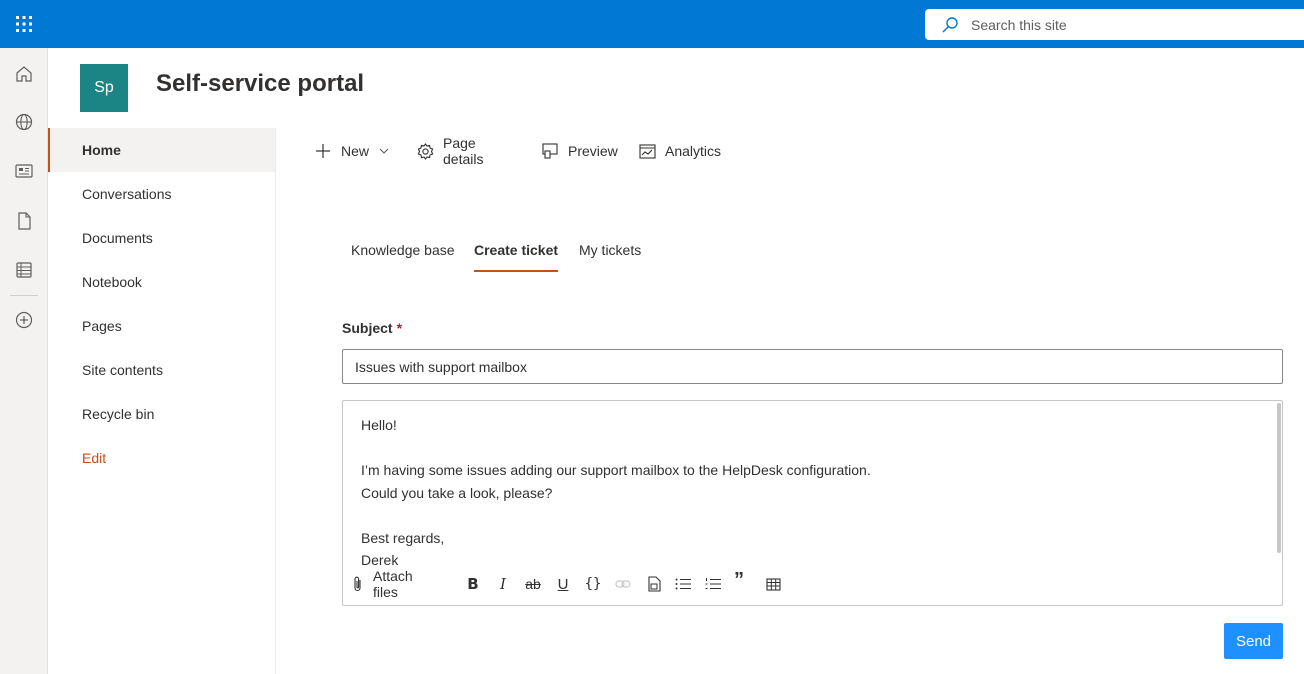 The height and width of the screenshot is (674, 1304). I want to click on numbered-list-icon, so click(713, 584).